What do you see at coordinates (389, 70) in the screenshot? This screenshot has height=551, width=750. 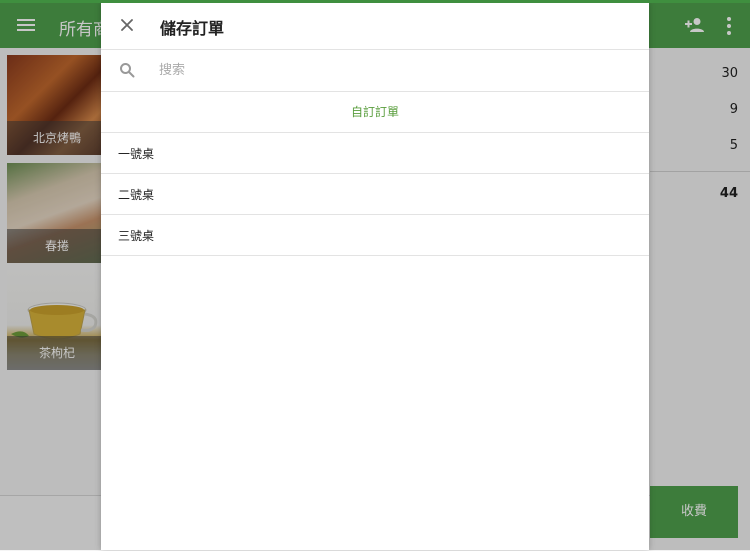 I see `search-input` at bounding box center [389, 70].